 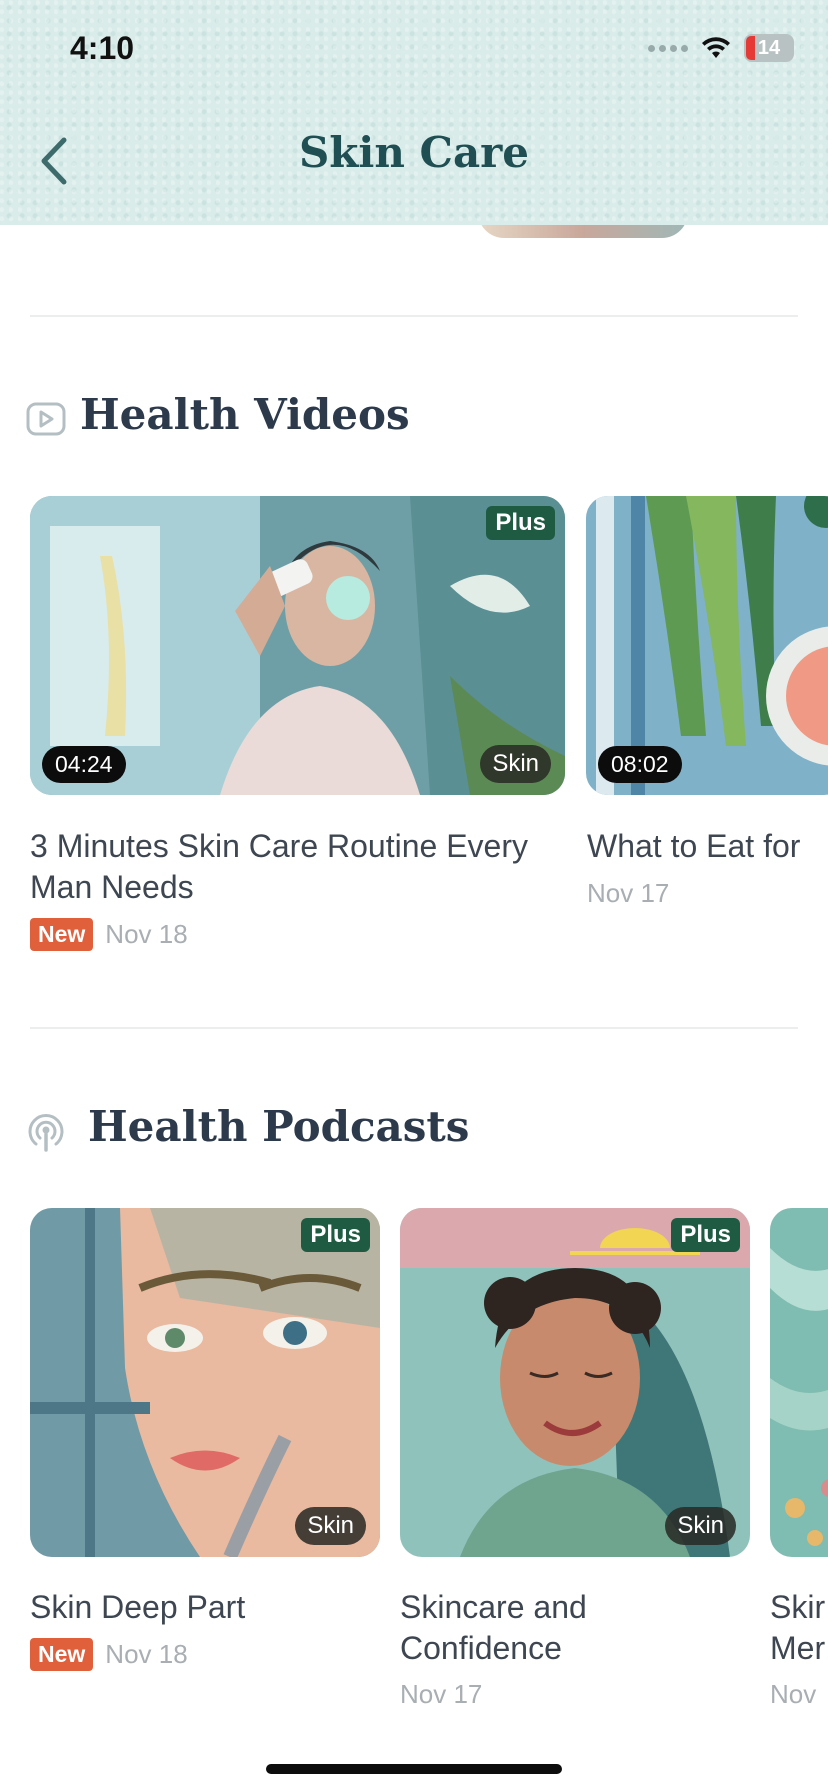 What do you see at coordinates (640, 764) in the screenshot?
I see `duration-badge: 08:02` at bounding box center [640, 764].